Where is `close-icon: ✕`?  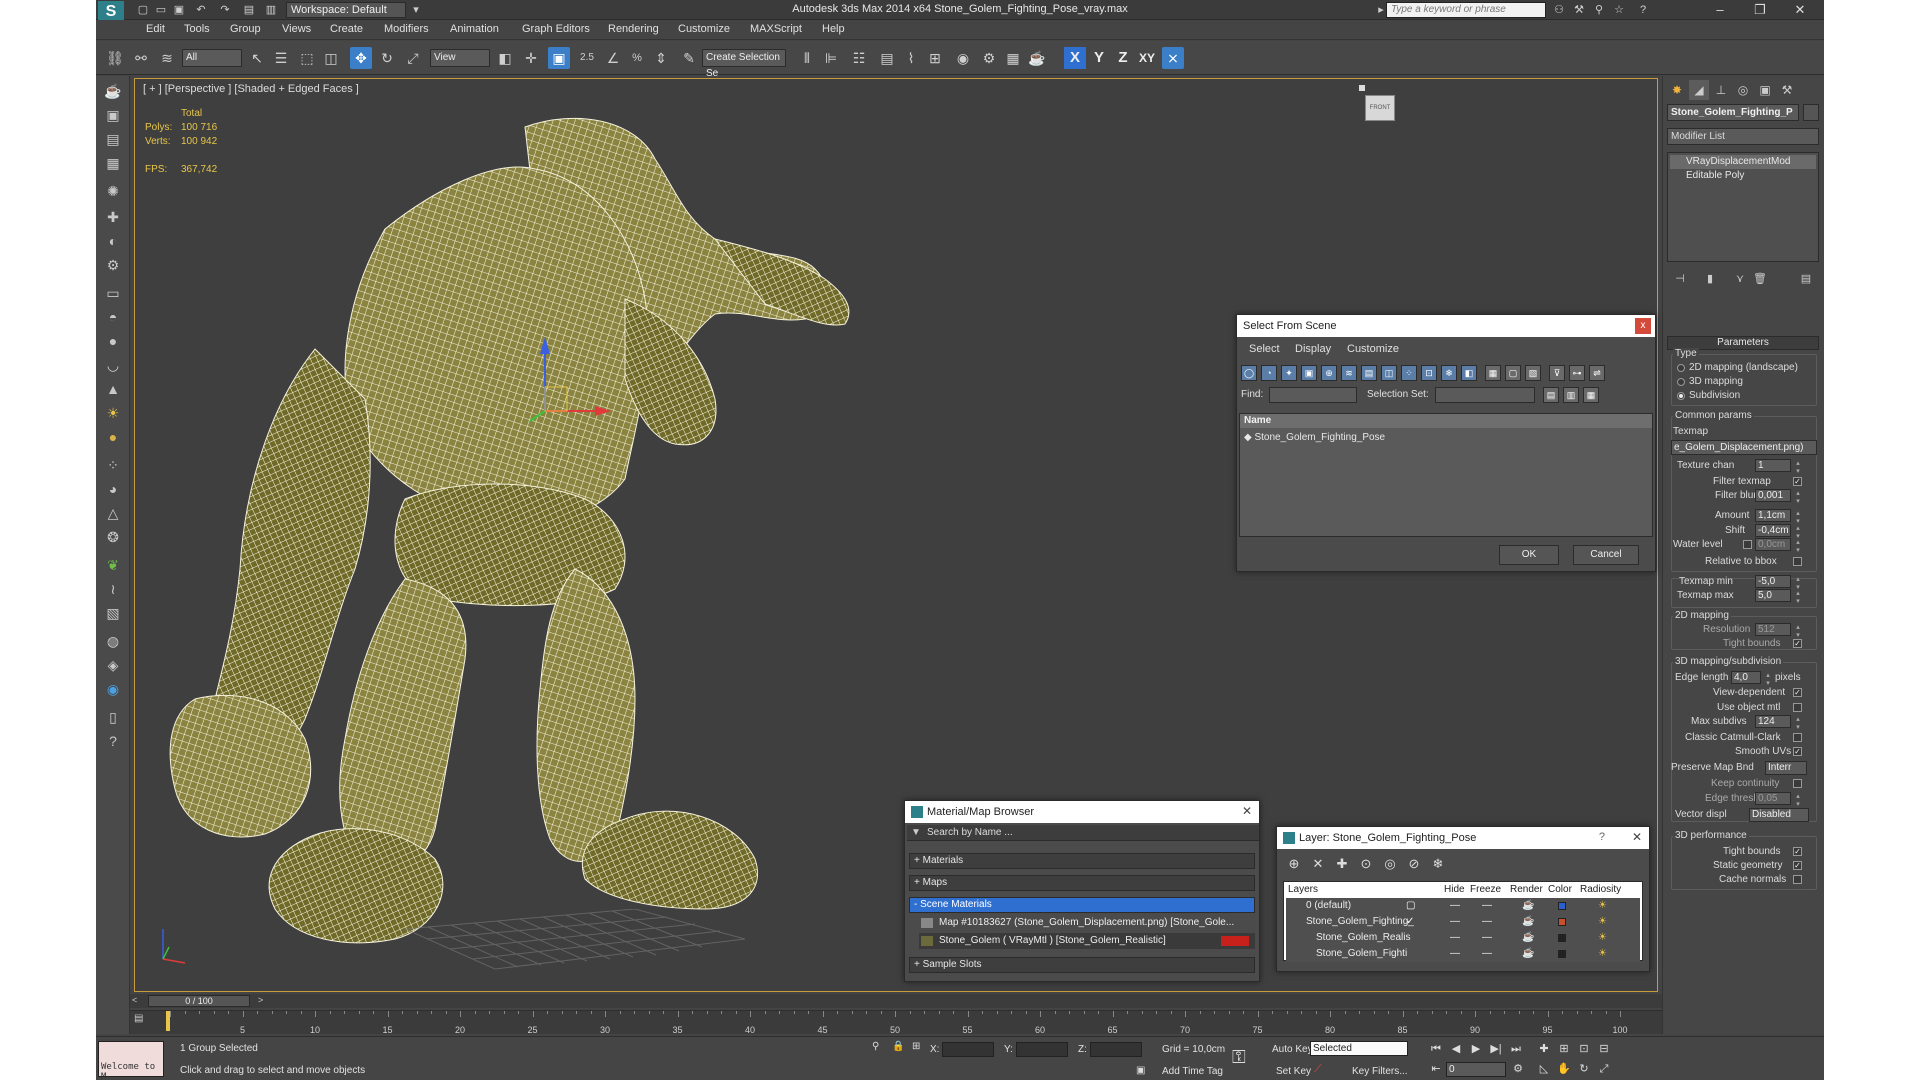 close-icon: ✕ is located at coordinates (1637, 838).